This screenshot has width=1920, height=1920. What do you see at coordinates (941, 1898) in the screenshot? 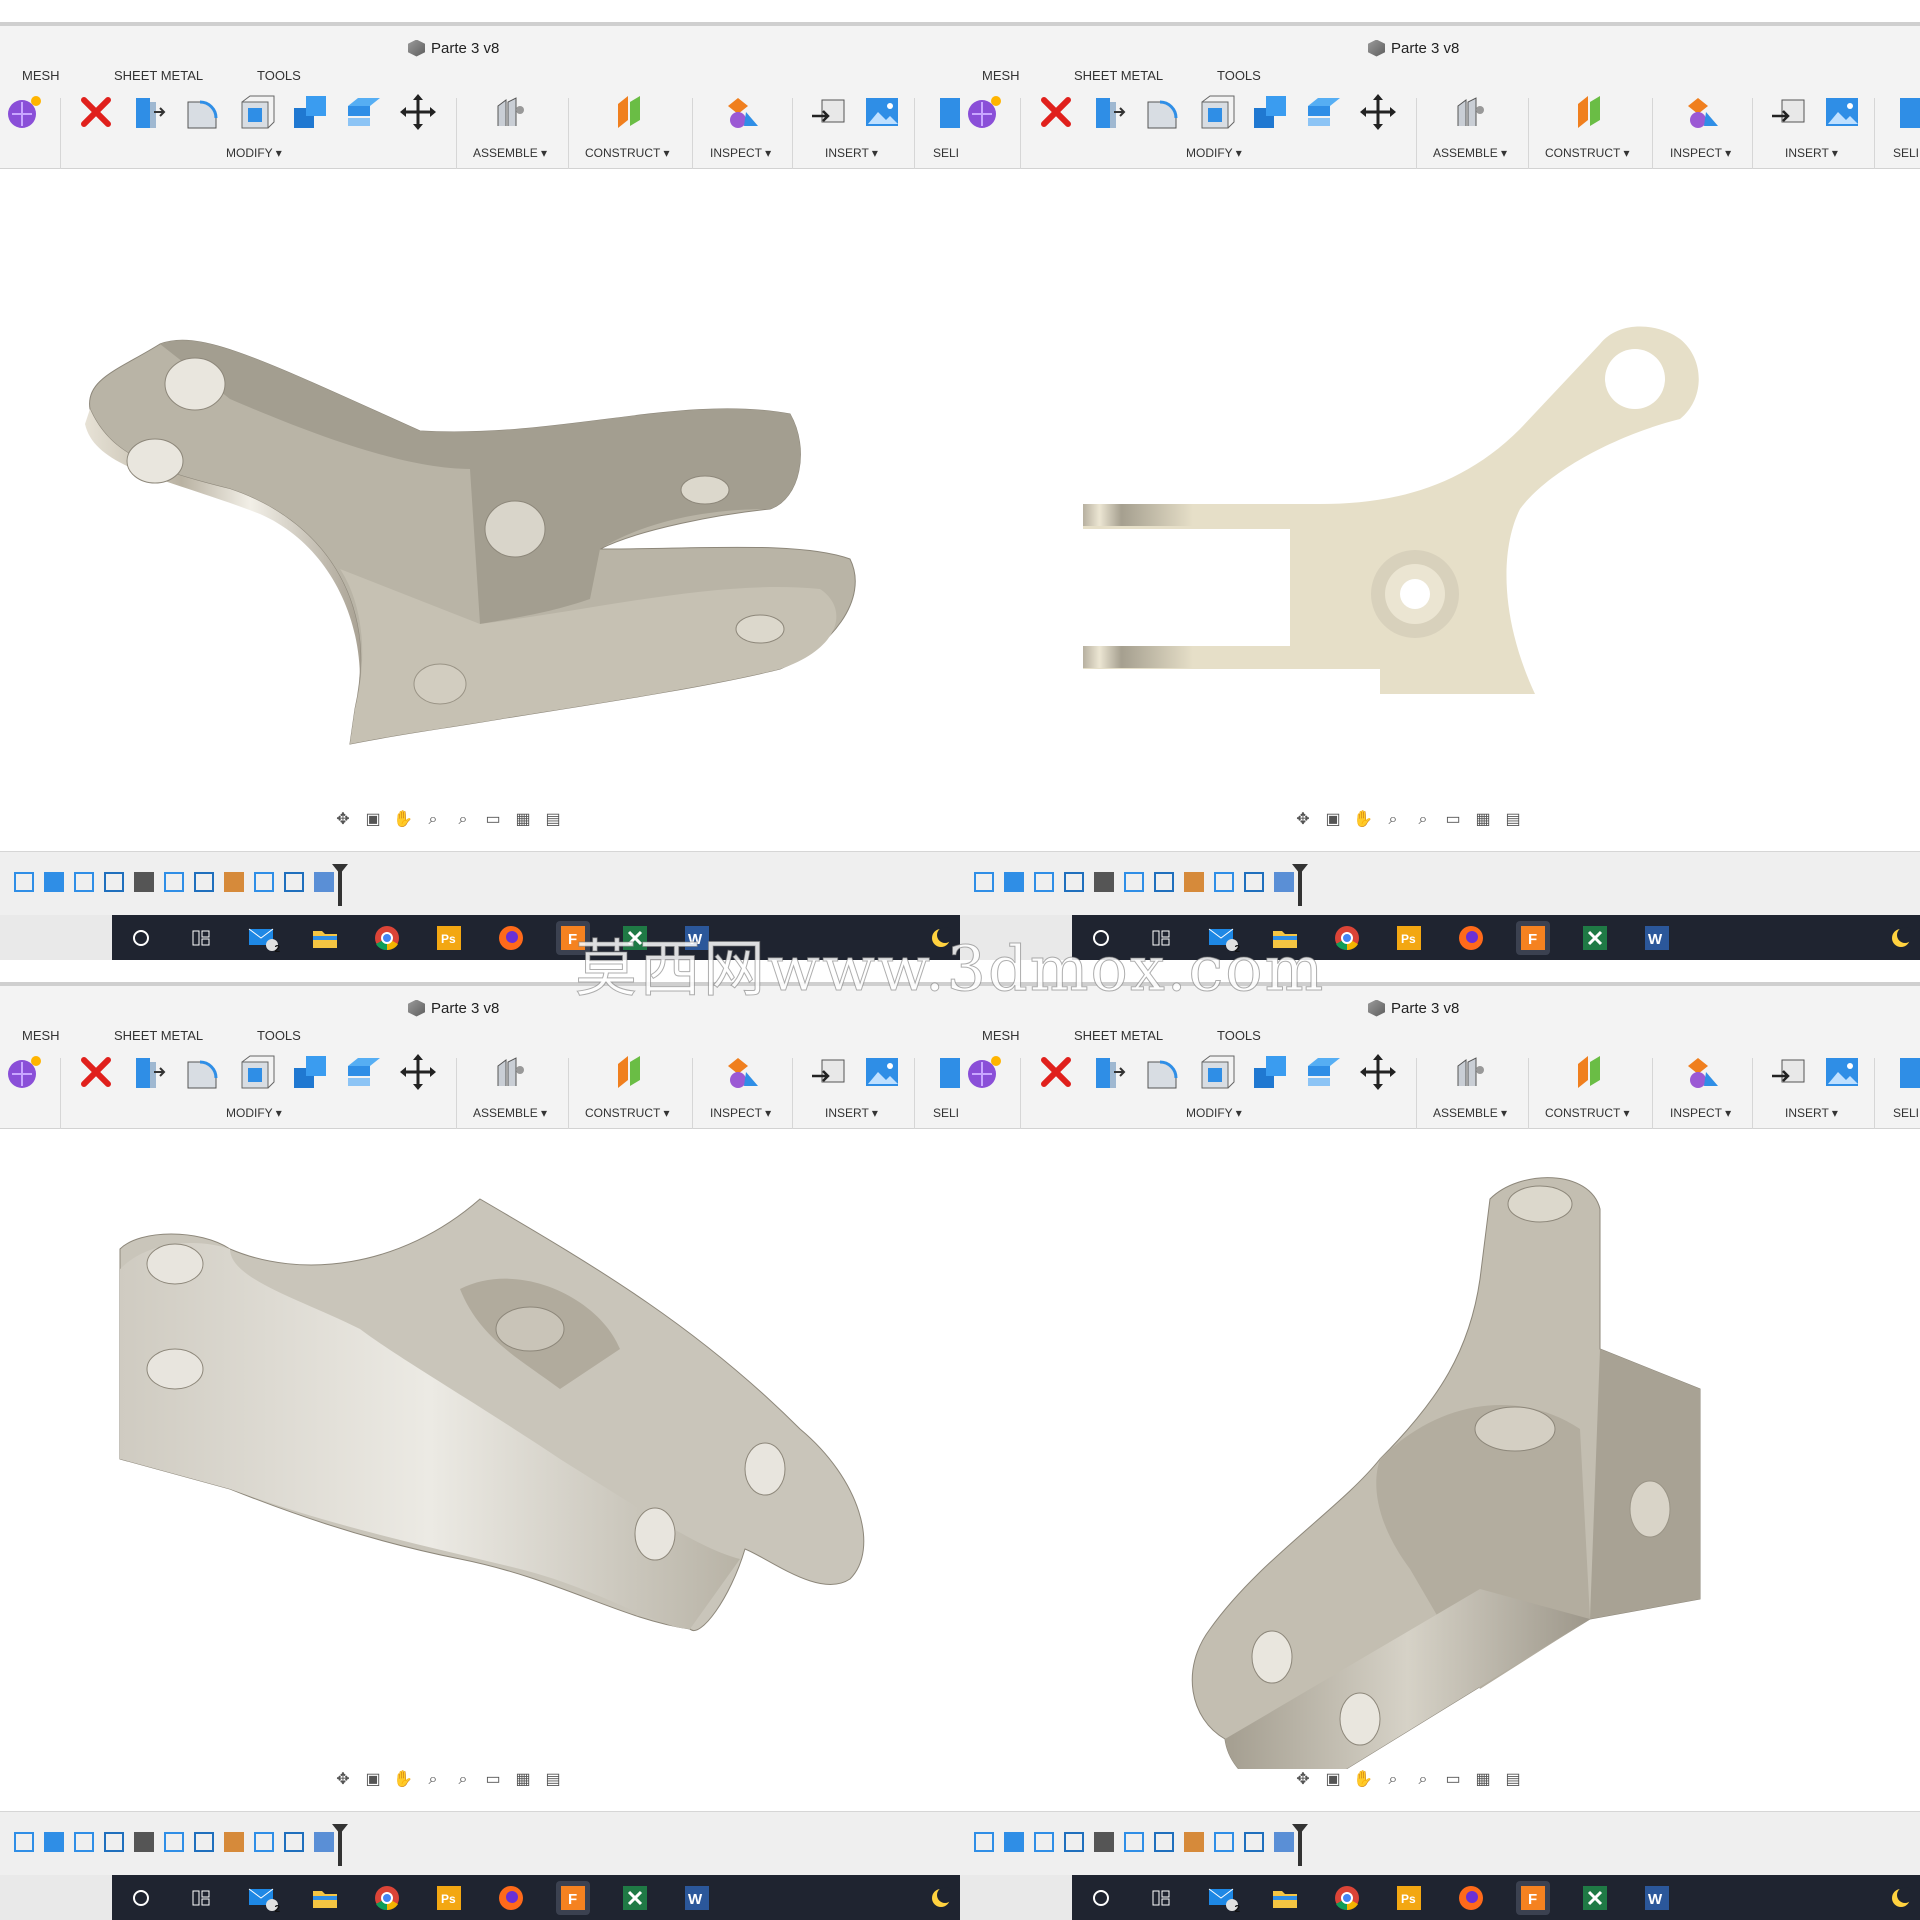
I see `night-light-icon` at bounding box center [941, 1898].